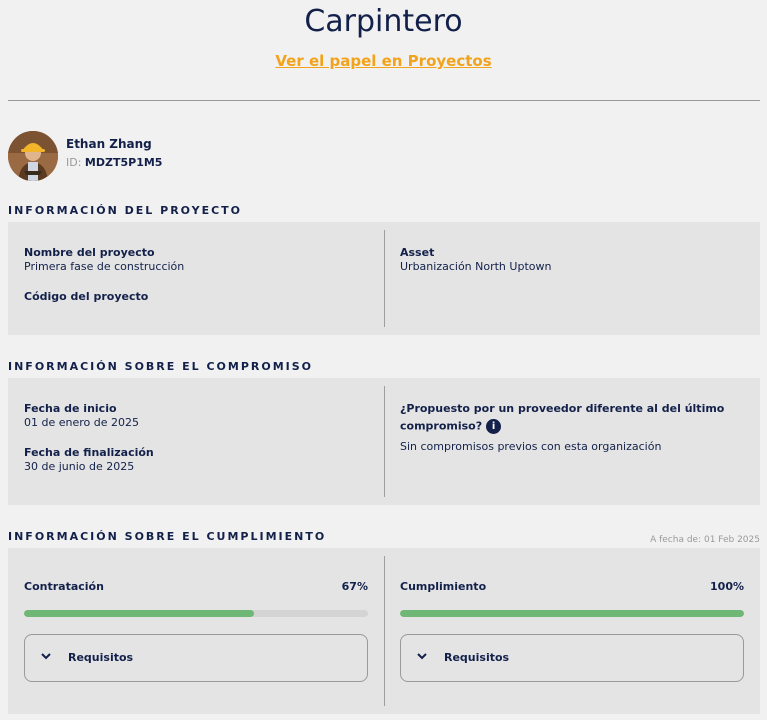 The width and height of the screenshot is (767, 720). What do you see at coordinates (104, 266) in the screenshot?
I see `project-name-value: Primera fase de construcción` at bounding box center [104, 266].